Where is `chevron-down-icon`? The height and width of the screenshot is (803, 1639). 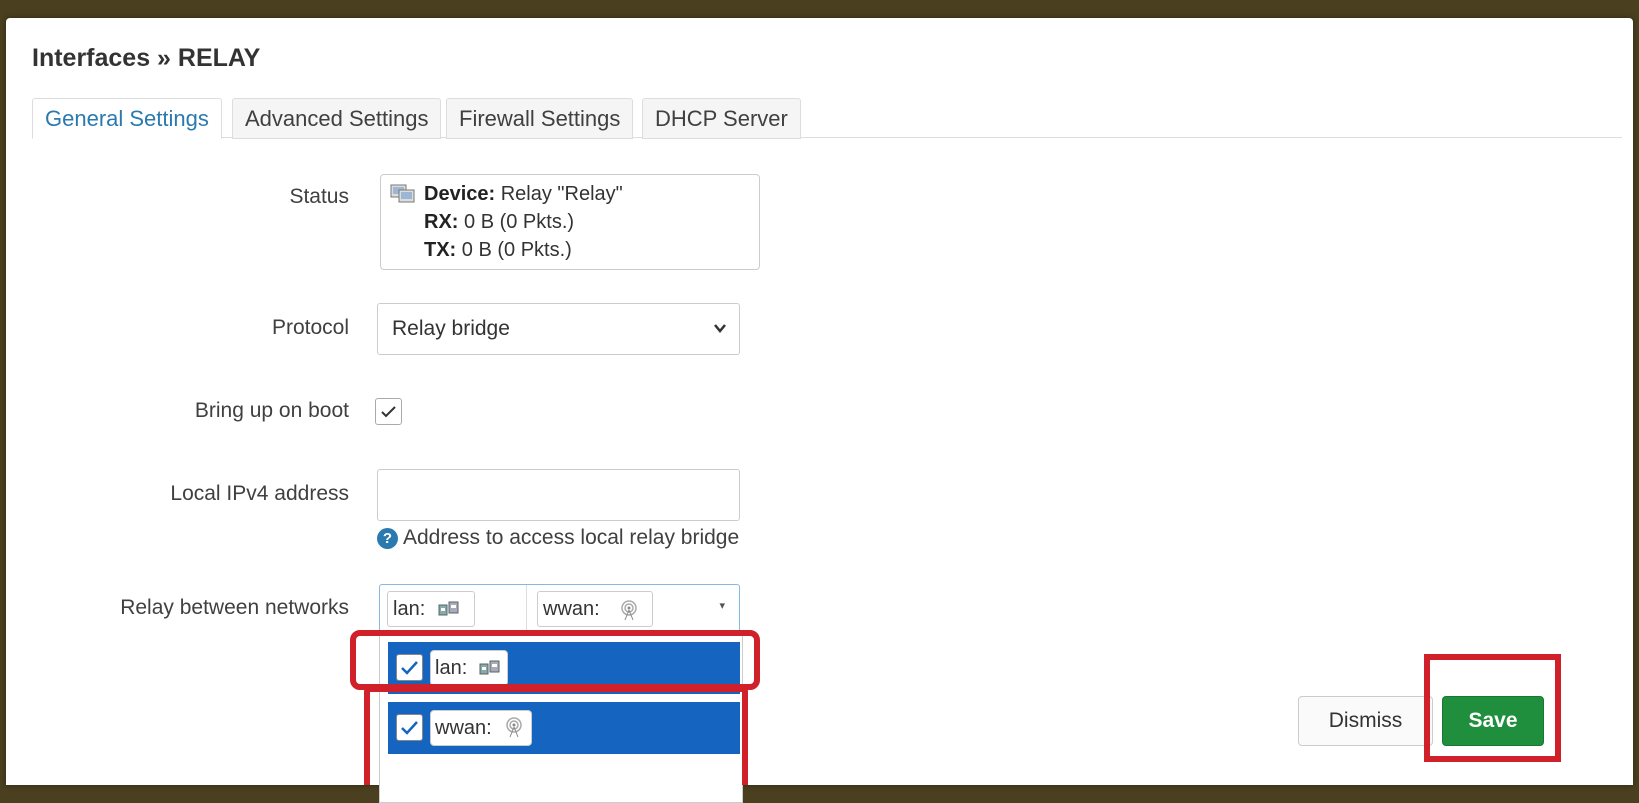
chevron-down-icon is located at coordinates (720, 329).